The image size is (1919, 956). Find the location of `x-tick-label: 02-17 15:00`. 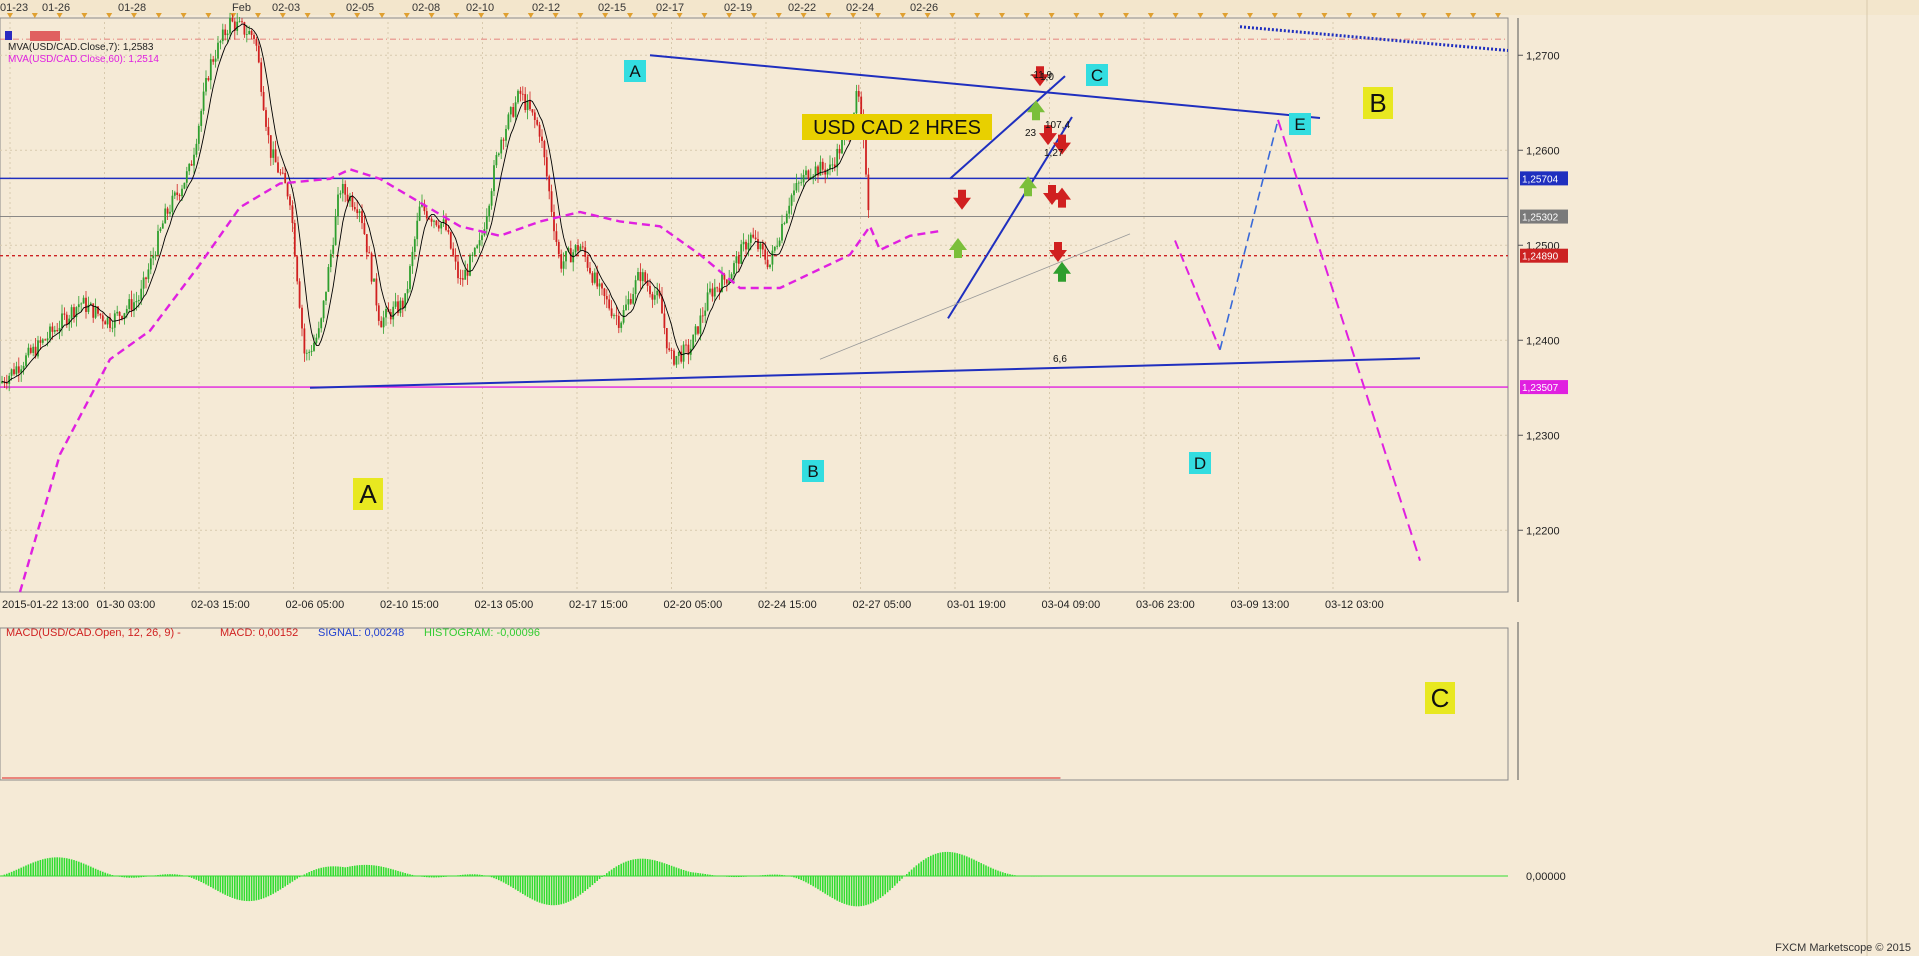

x-tick-label: 02-17 15:00 is located at coordinates (598, 605).